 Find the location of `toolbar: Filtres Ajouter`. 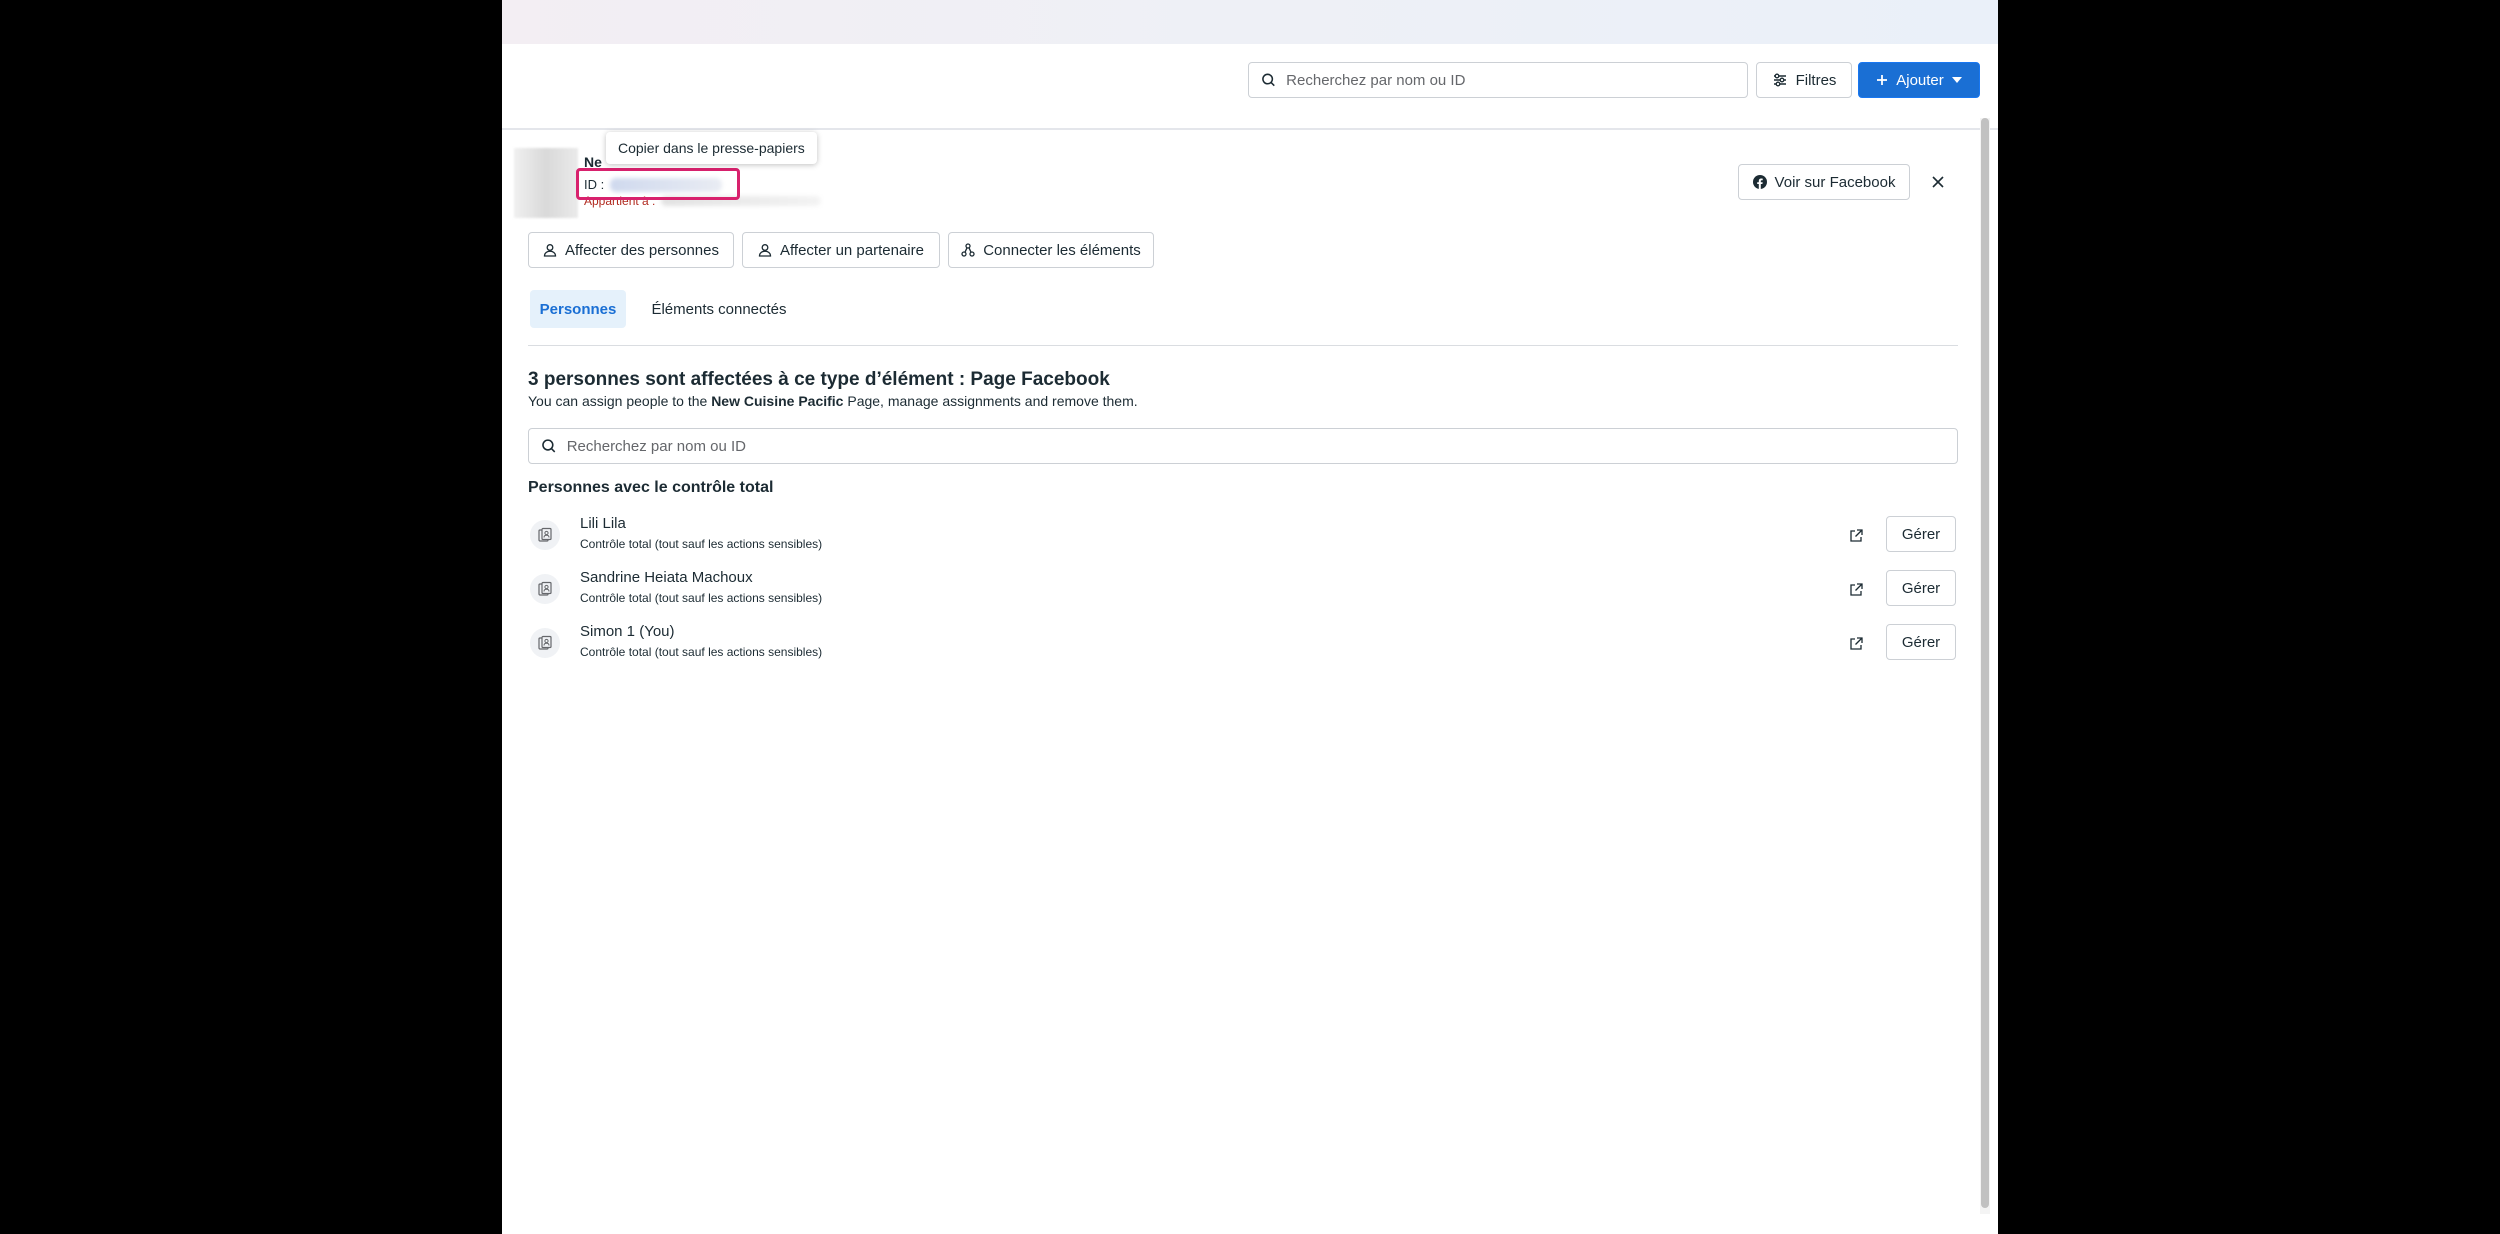

toolbar: Filtres Ajouter is located at coordinates (1250, 87).